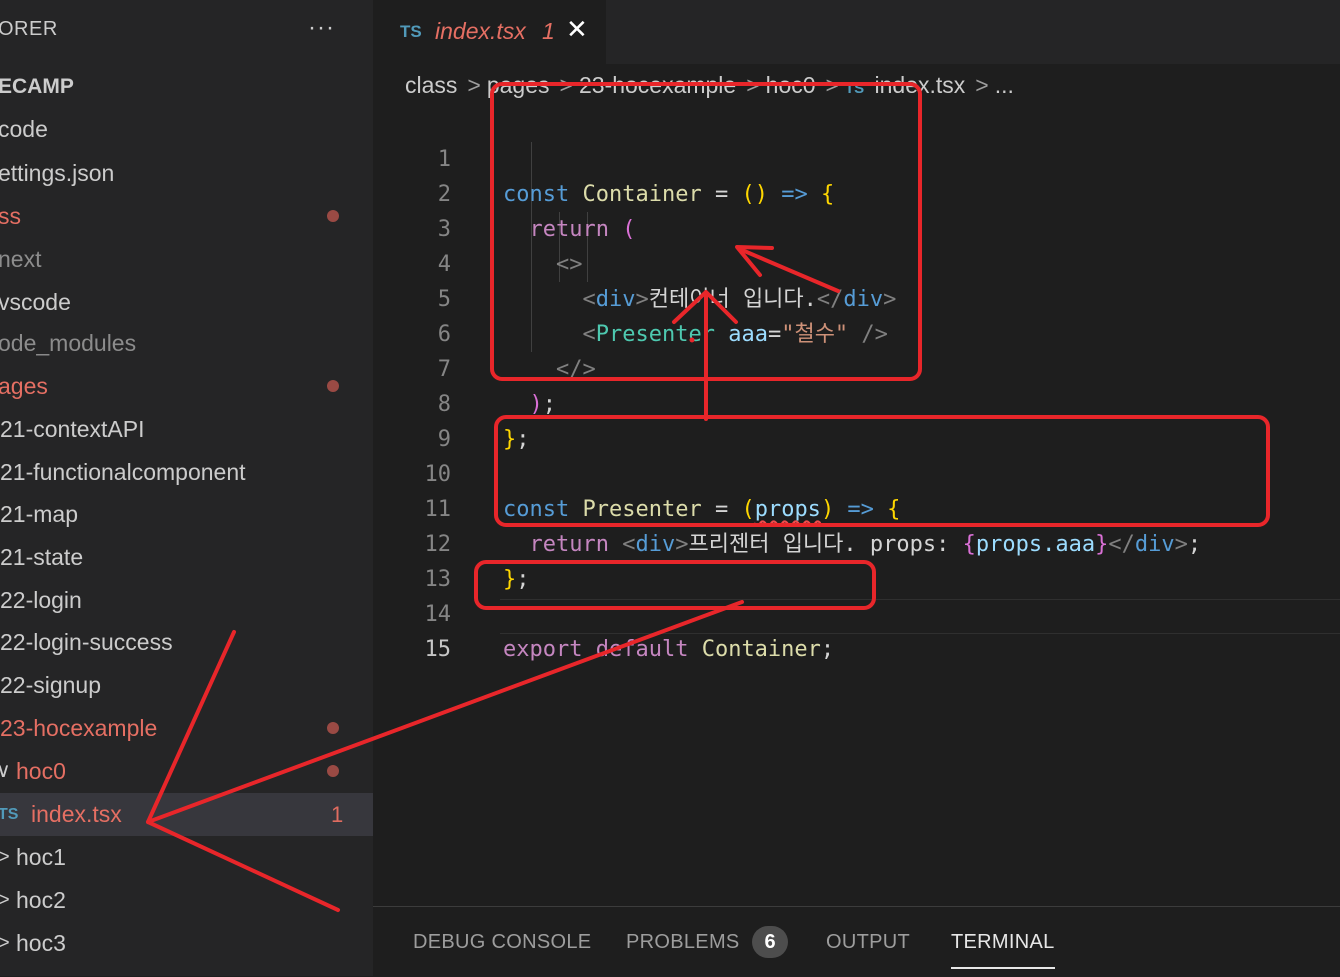 Image resolution: width=1340 pixels, height=977 pixels. What do you see at coordinates (186, 386) in the screenshot?
I see `tree-item-pages: ages` at bounding box center [186, 386].